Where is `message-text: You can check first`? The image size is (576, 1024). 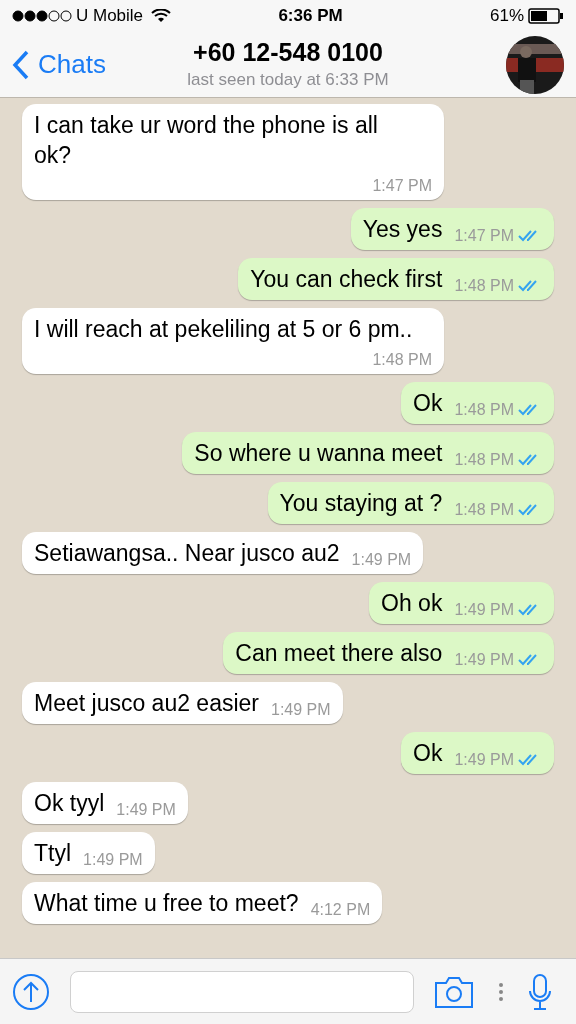
message-text: You can check first is located at coordinates (346, 279).